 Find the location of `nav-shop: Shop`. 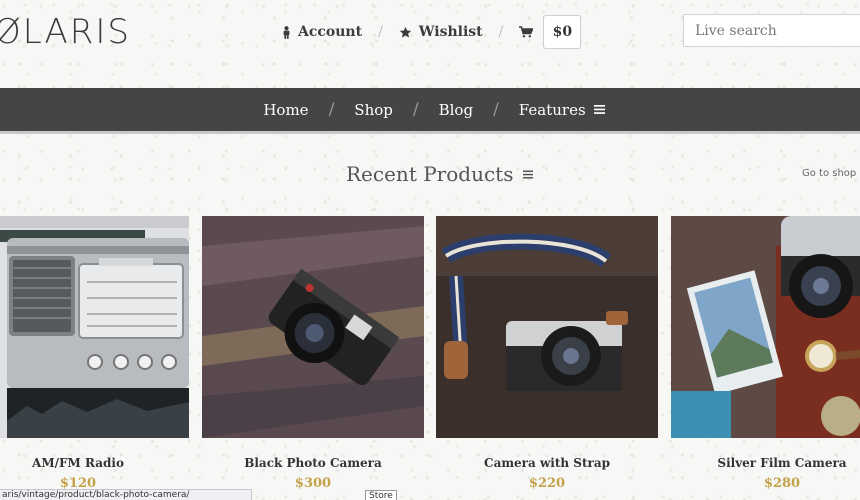

nav-shop: Shop is located at coordinates (373, 110).